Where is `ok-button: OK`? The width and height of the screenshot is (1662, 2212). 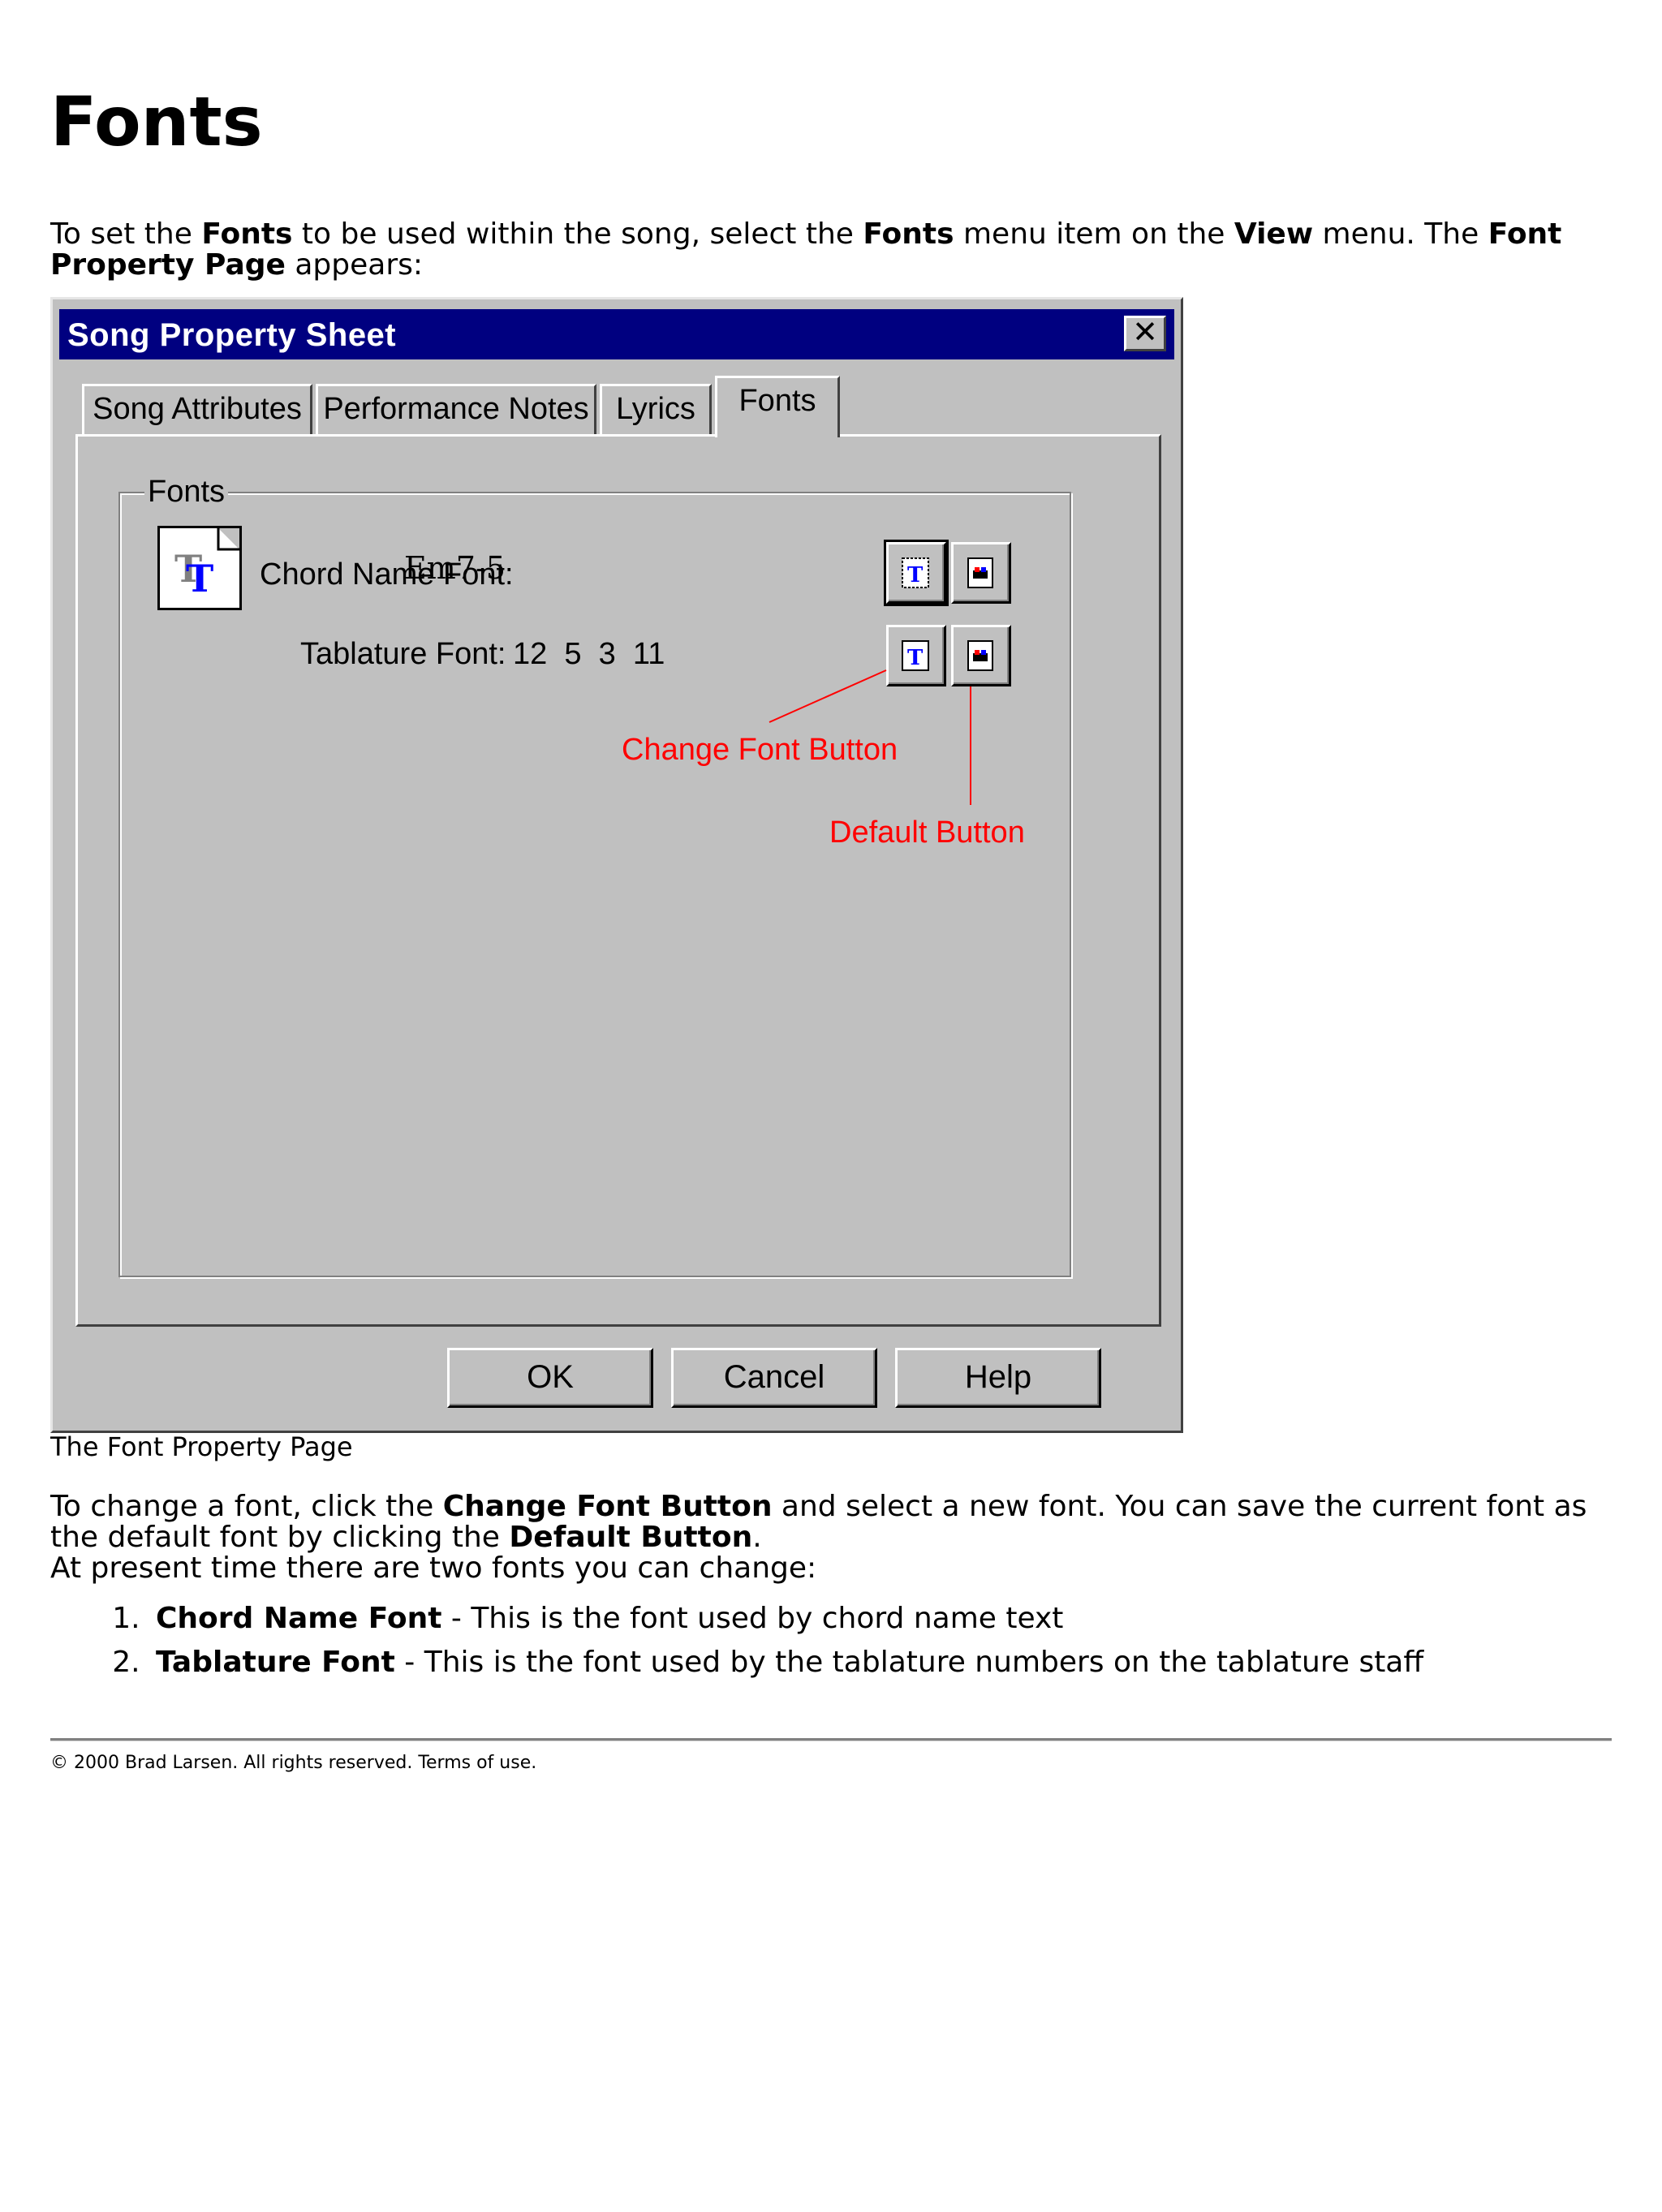 ok-button: OK is located at coordinates (550, 1378).